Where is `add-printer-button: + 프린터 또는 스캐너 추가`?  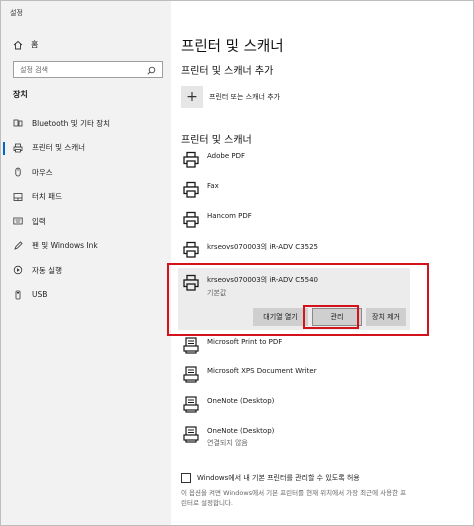
add-printer-button: + 프린터 또는 스캐너 추가 is located at coordinates (230, 97).